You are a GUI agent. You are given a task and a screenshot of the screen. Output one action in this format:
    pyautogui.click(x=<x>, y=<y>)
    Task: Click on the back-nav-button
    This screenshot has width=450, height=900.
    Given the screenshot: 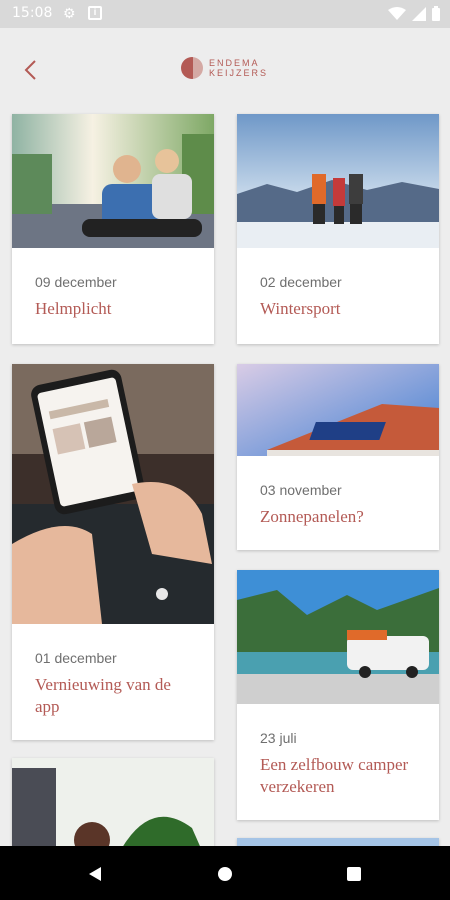 What is the action you would take?
    pyautogui.click(x=95, y=874)
    